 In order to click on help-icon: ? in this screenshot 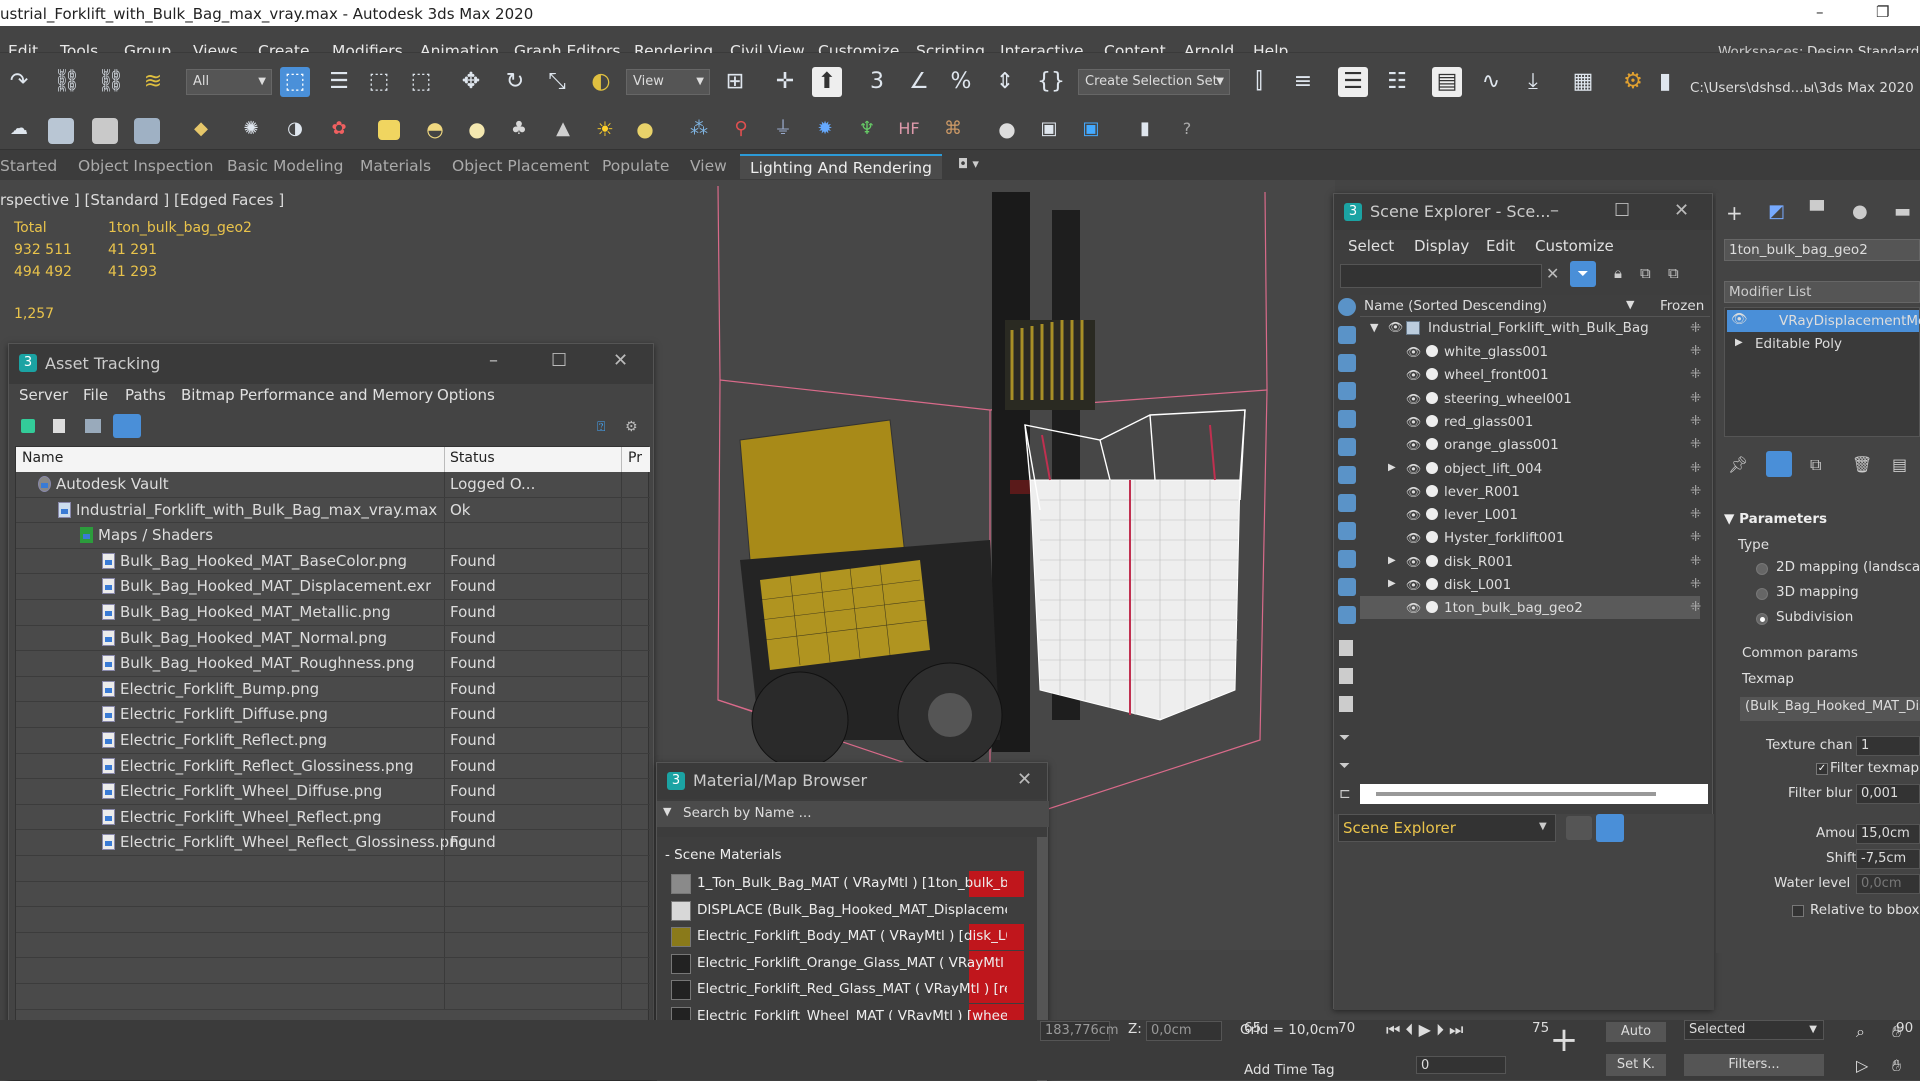, I will do `click(1187, 129)`.